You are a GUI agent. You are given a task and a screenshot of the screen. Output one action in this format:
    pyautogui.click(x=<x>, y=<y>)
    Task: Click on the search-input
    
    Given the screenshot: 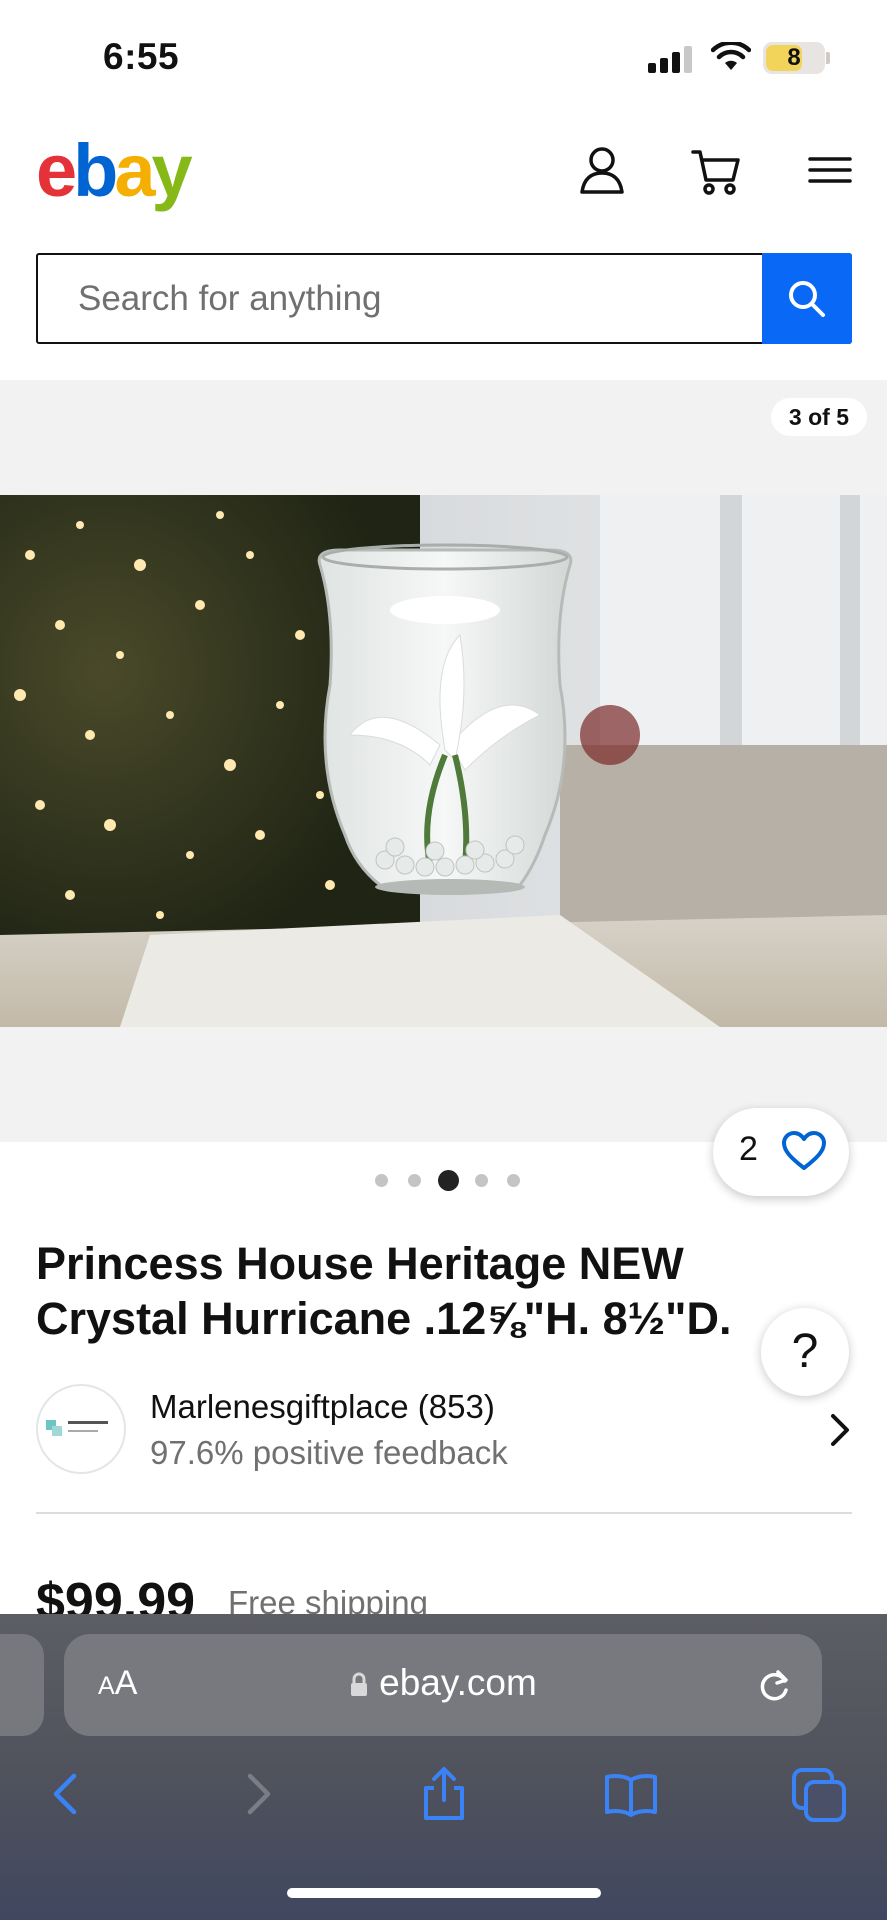 What is the action you would take?
    pyautogui.click(x=400, y=298)
    